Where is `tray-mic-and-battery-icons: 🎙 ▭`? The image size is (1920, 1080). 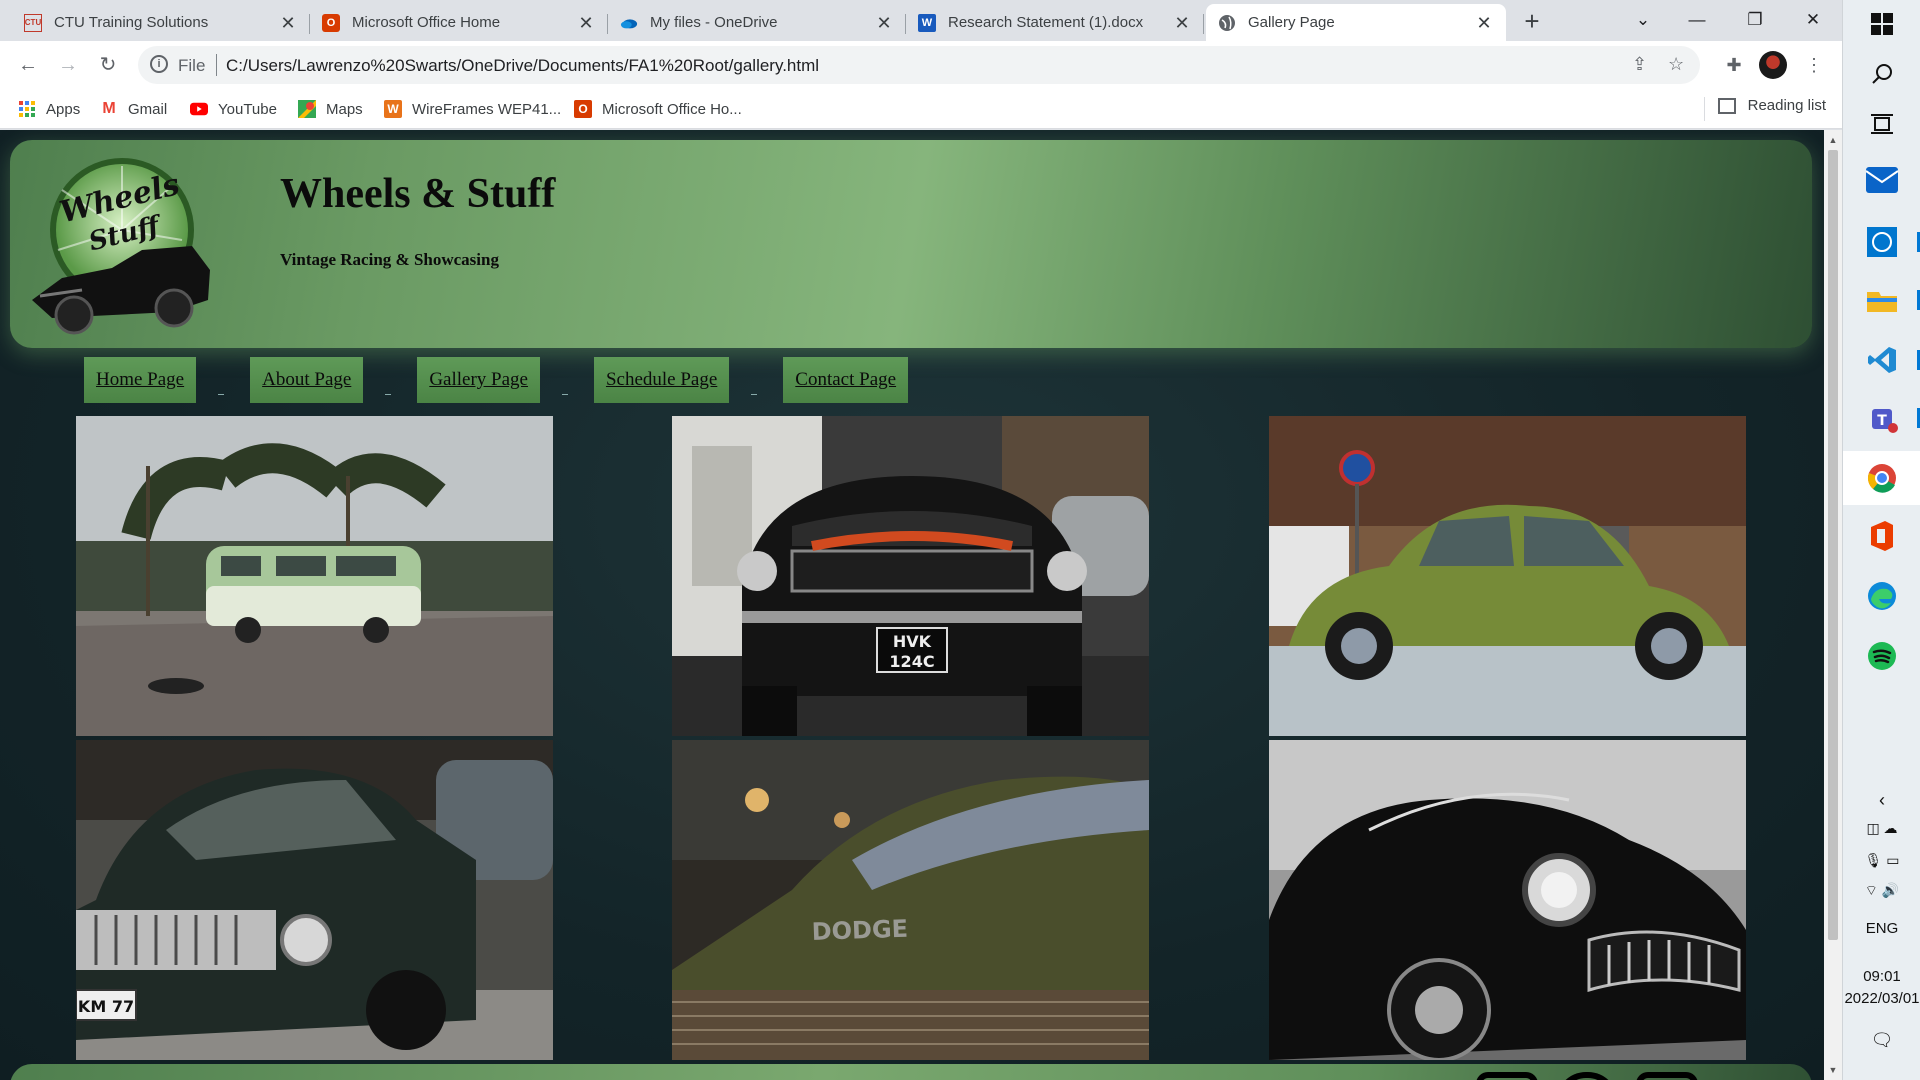
tray-mic-and-battery-icons: 🎙 ▭ is located at coordinates (1881, 860).